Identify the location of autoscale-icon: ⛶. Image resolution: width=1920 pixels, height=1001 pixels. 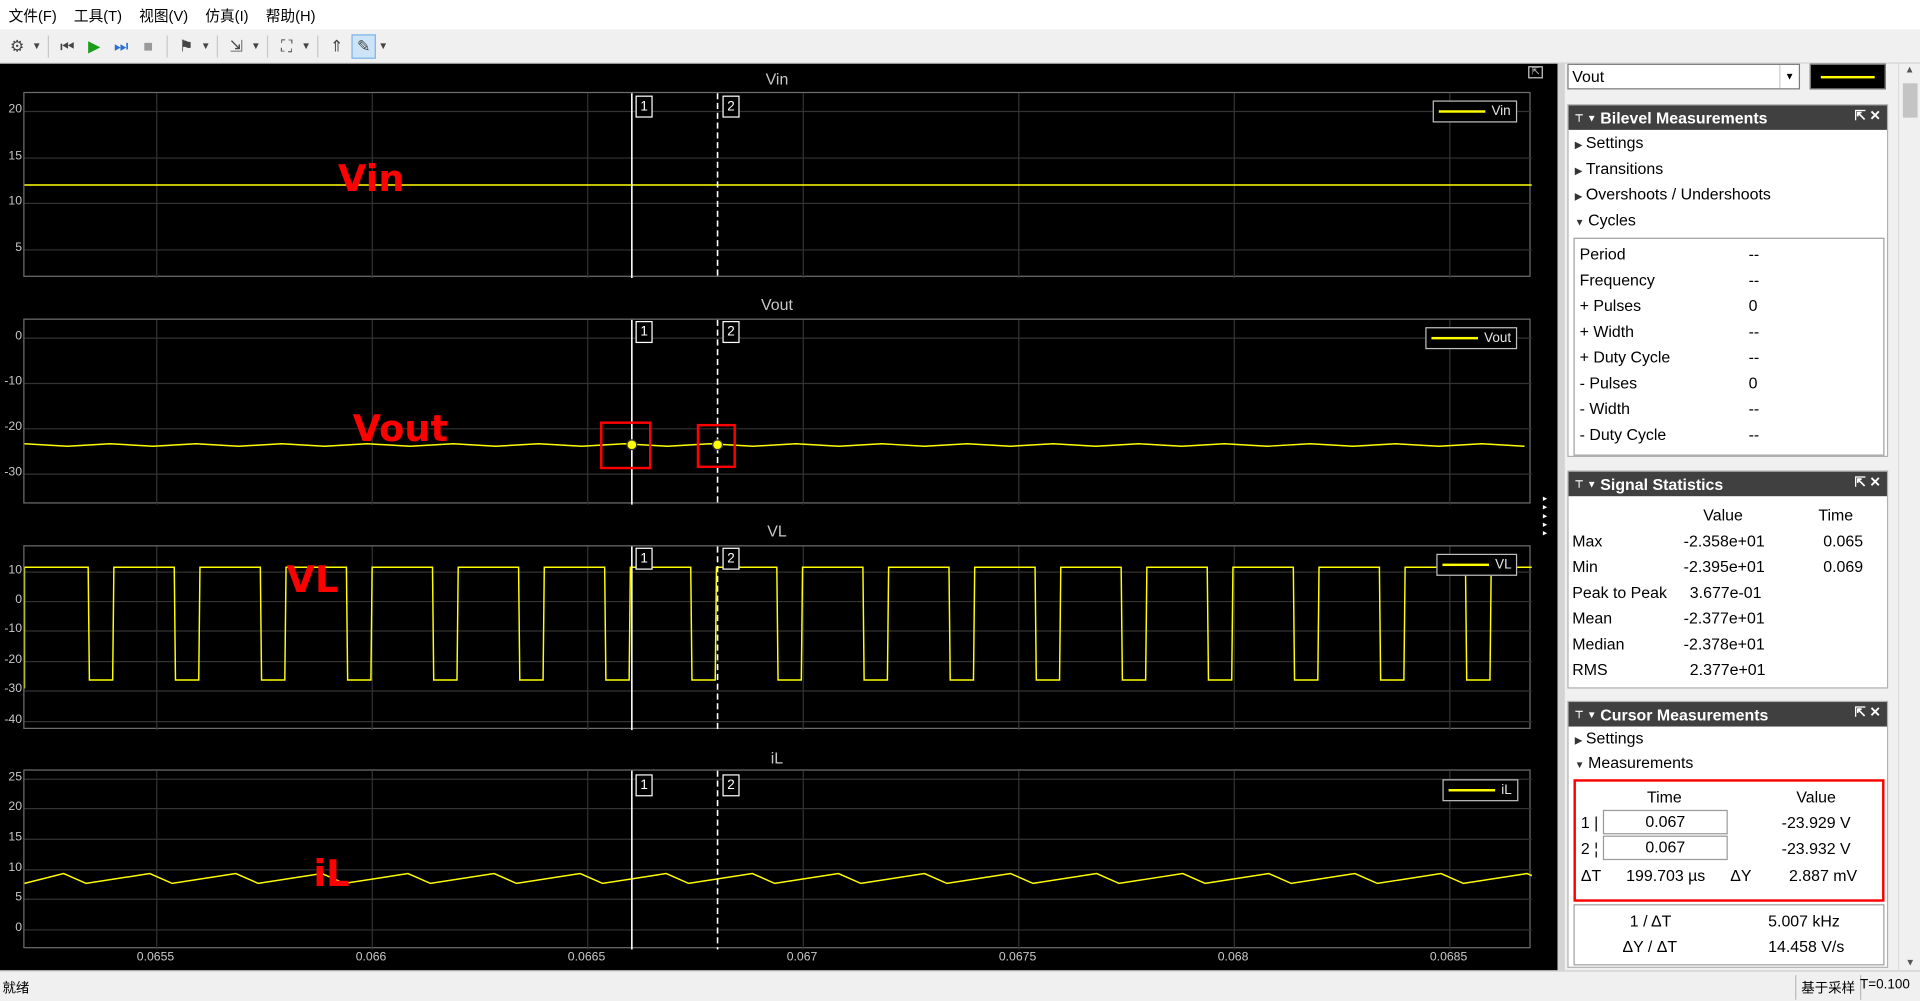
(286, 46).